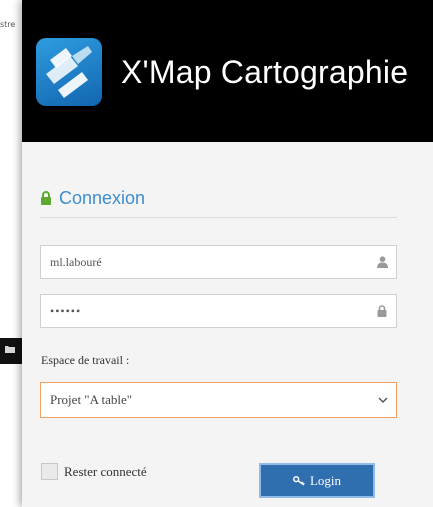 The width and height of the screenshot is (433, 507). I want to click on username-value: ml.labouré, so click(76, 261).